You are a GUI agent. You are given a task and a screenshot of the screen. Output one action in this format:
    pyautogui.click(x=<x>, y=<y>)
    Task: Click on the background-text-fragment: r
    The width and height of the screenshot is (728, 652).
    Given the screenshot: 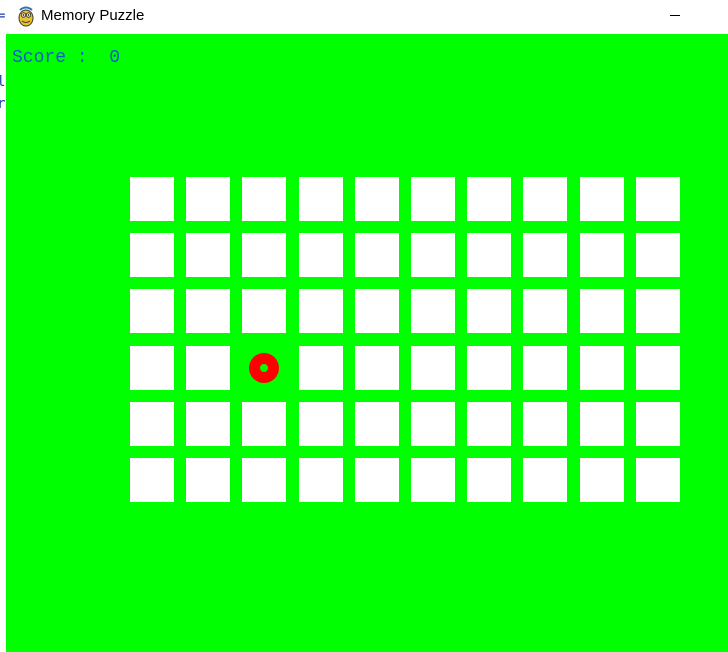 What is the action you would take?
    pyautogui.click(x=3, y=104)
    